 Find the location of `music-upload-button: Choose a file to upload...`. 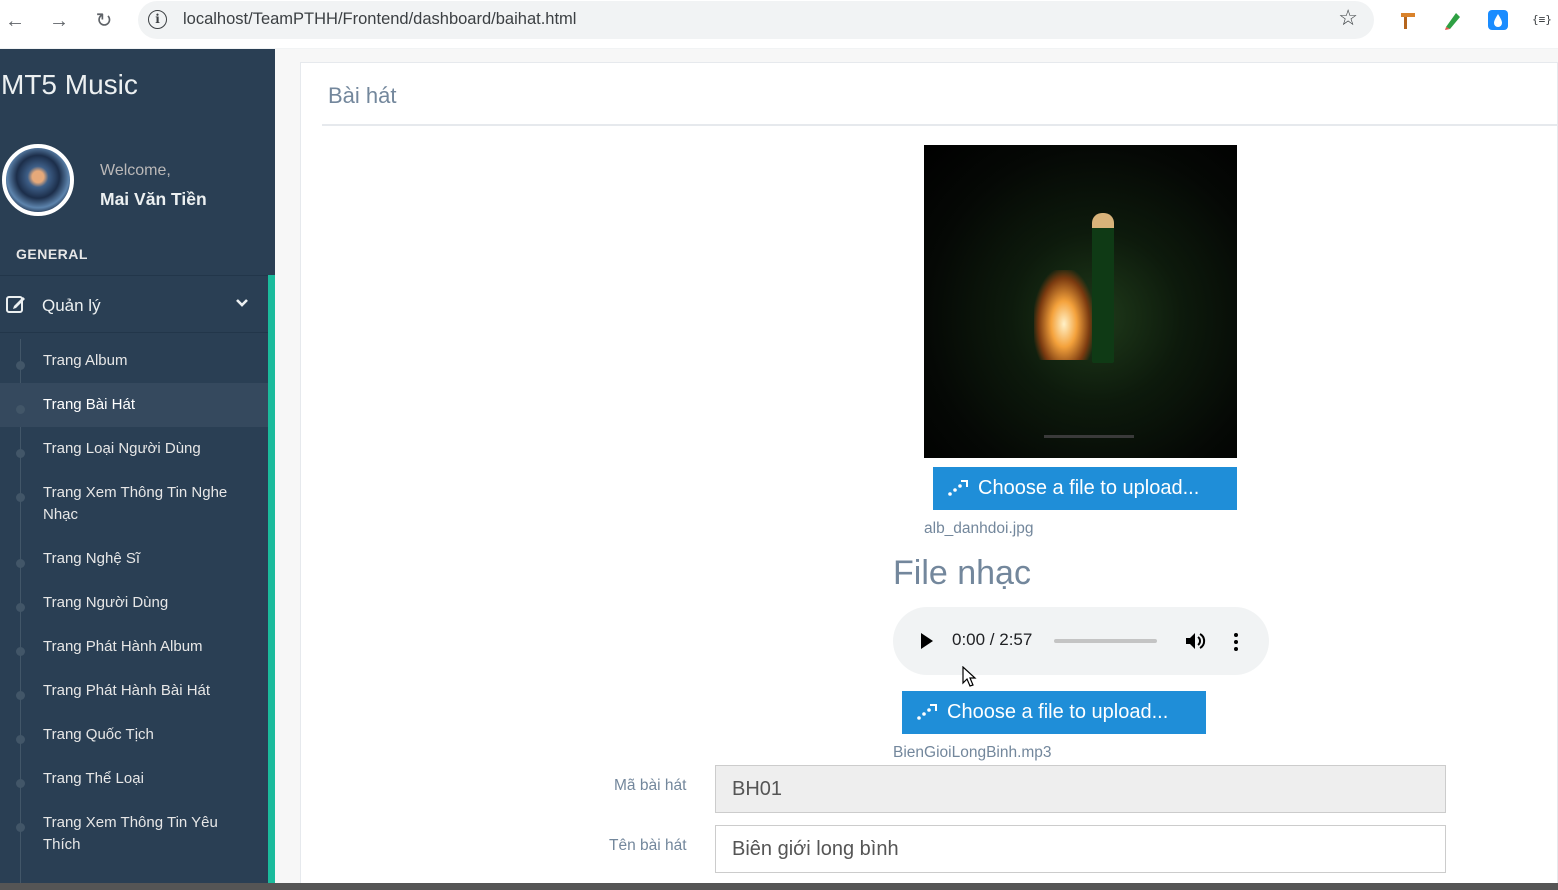

music-upload-button: Choose a file to upload... is located at coordinates (1054, 712).